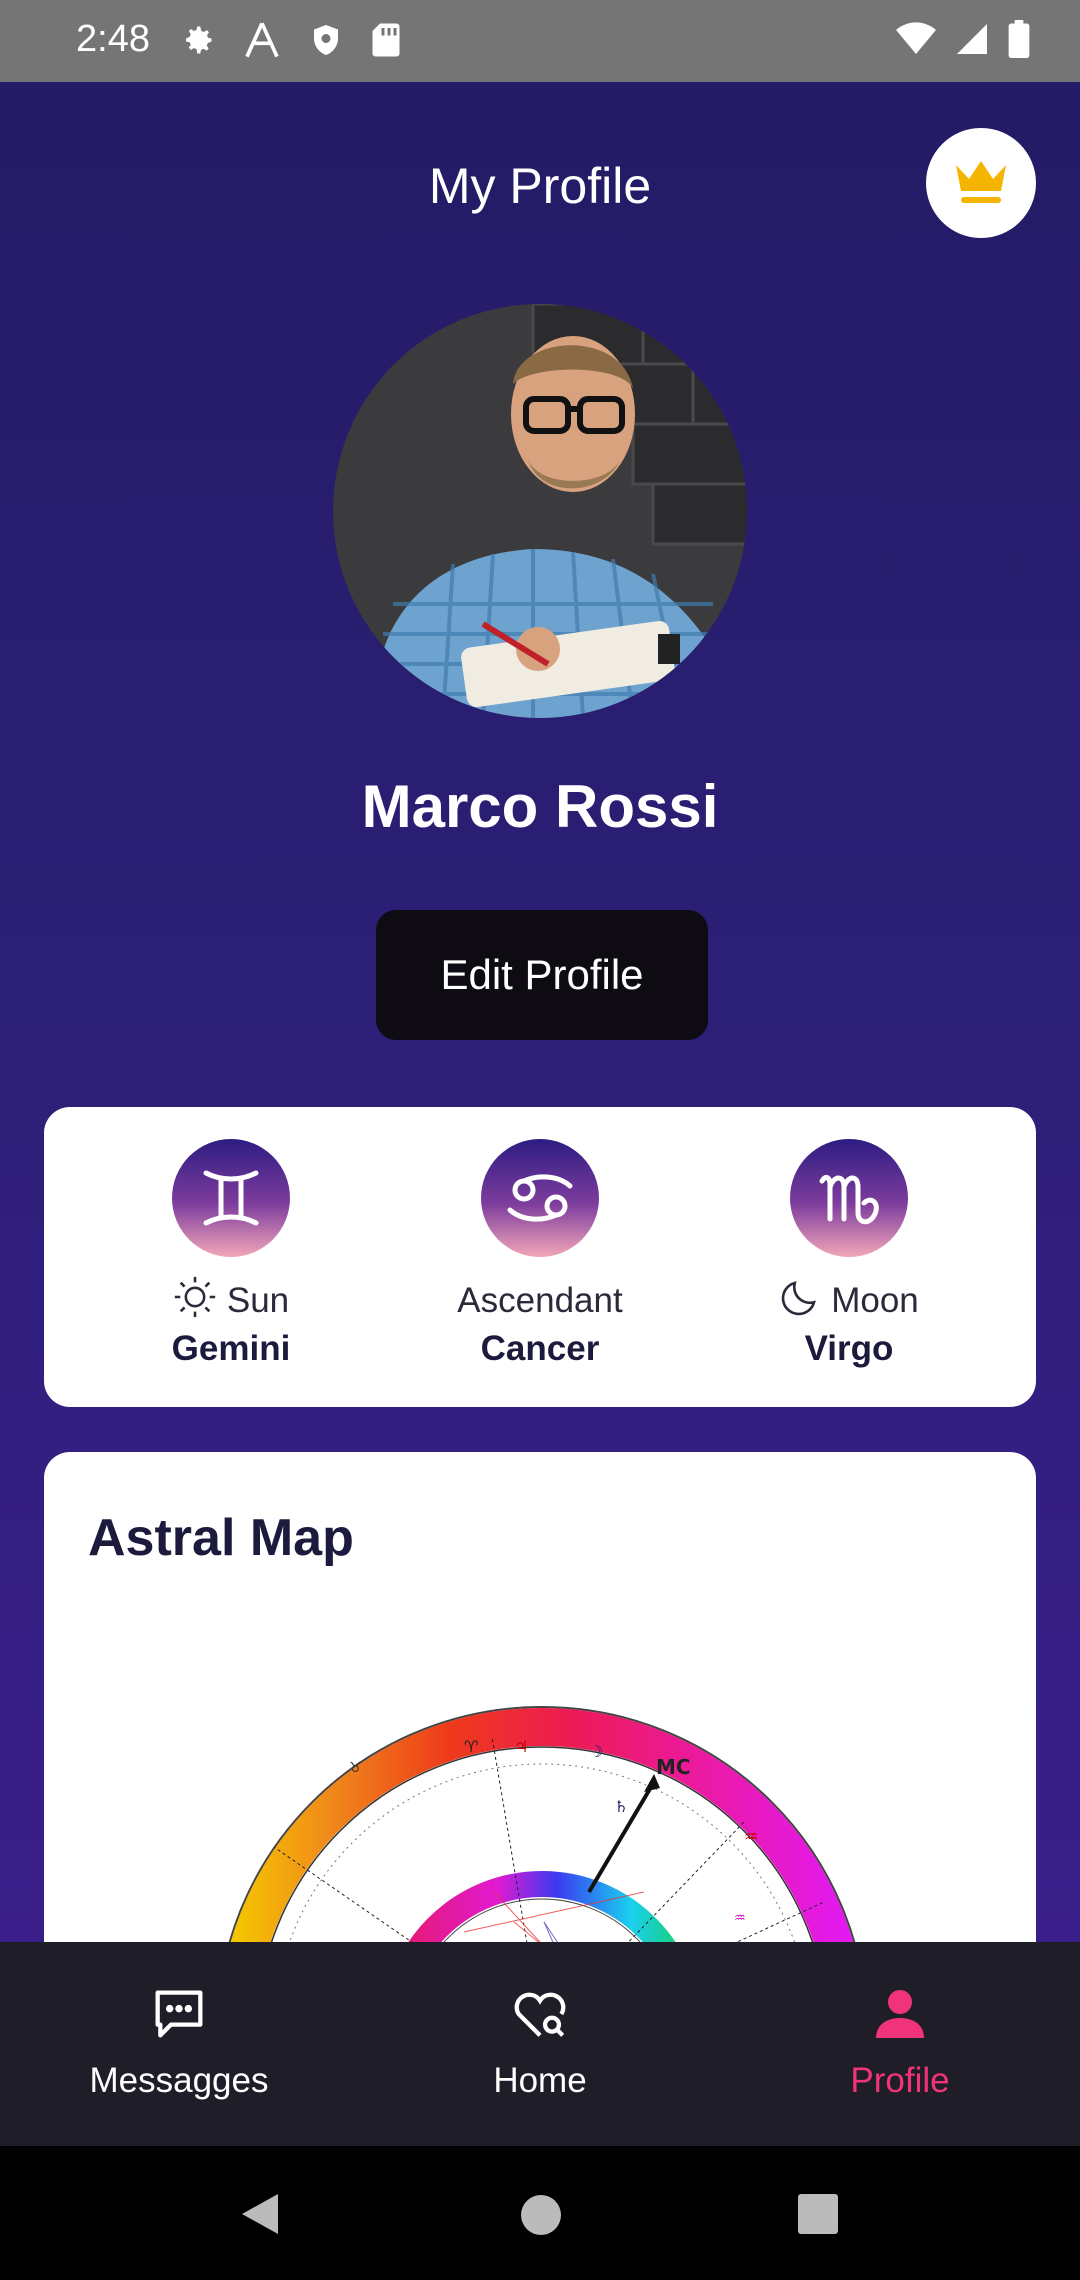 The image size is (1080, 2280). I want to click on premium-button, so click(981, 183).